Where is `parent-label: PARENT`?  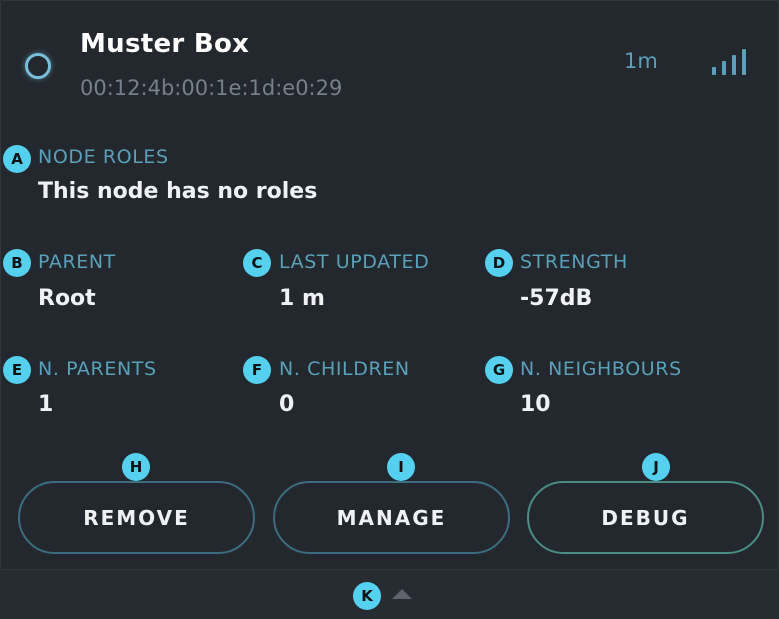 parent-label: PARENT is located at coordinates (77, 262).